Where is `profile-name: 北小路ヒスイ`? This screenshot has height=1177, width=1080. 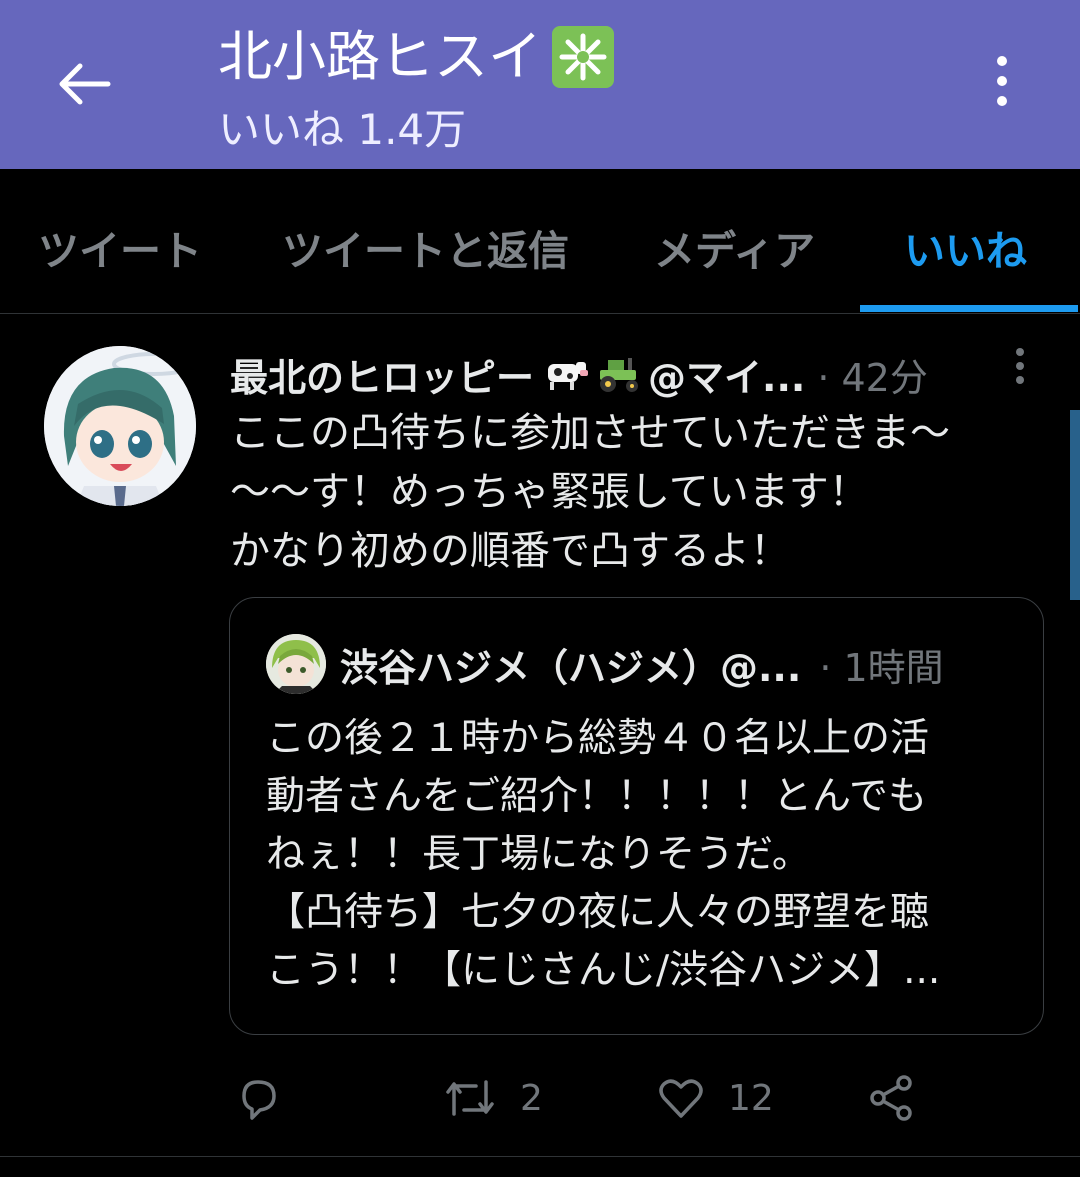 profile-name: 北小路ヒスイ is located at coordinates (380, 56).